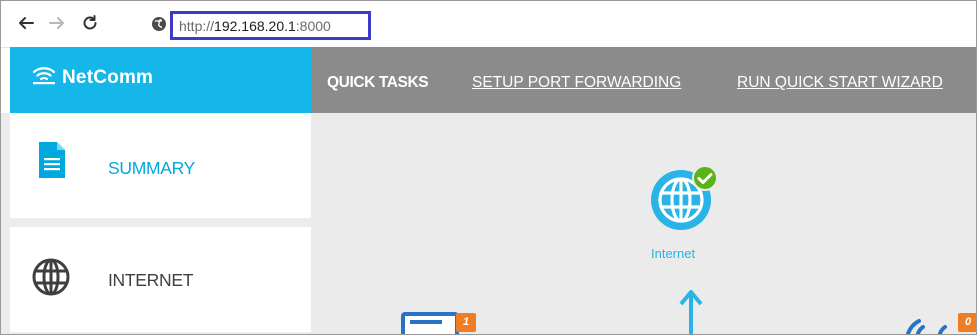 Image resolution: width=977 pixels, height=335 pixels. I want to click on forward-button, so click(57, 23).